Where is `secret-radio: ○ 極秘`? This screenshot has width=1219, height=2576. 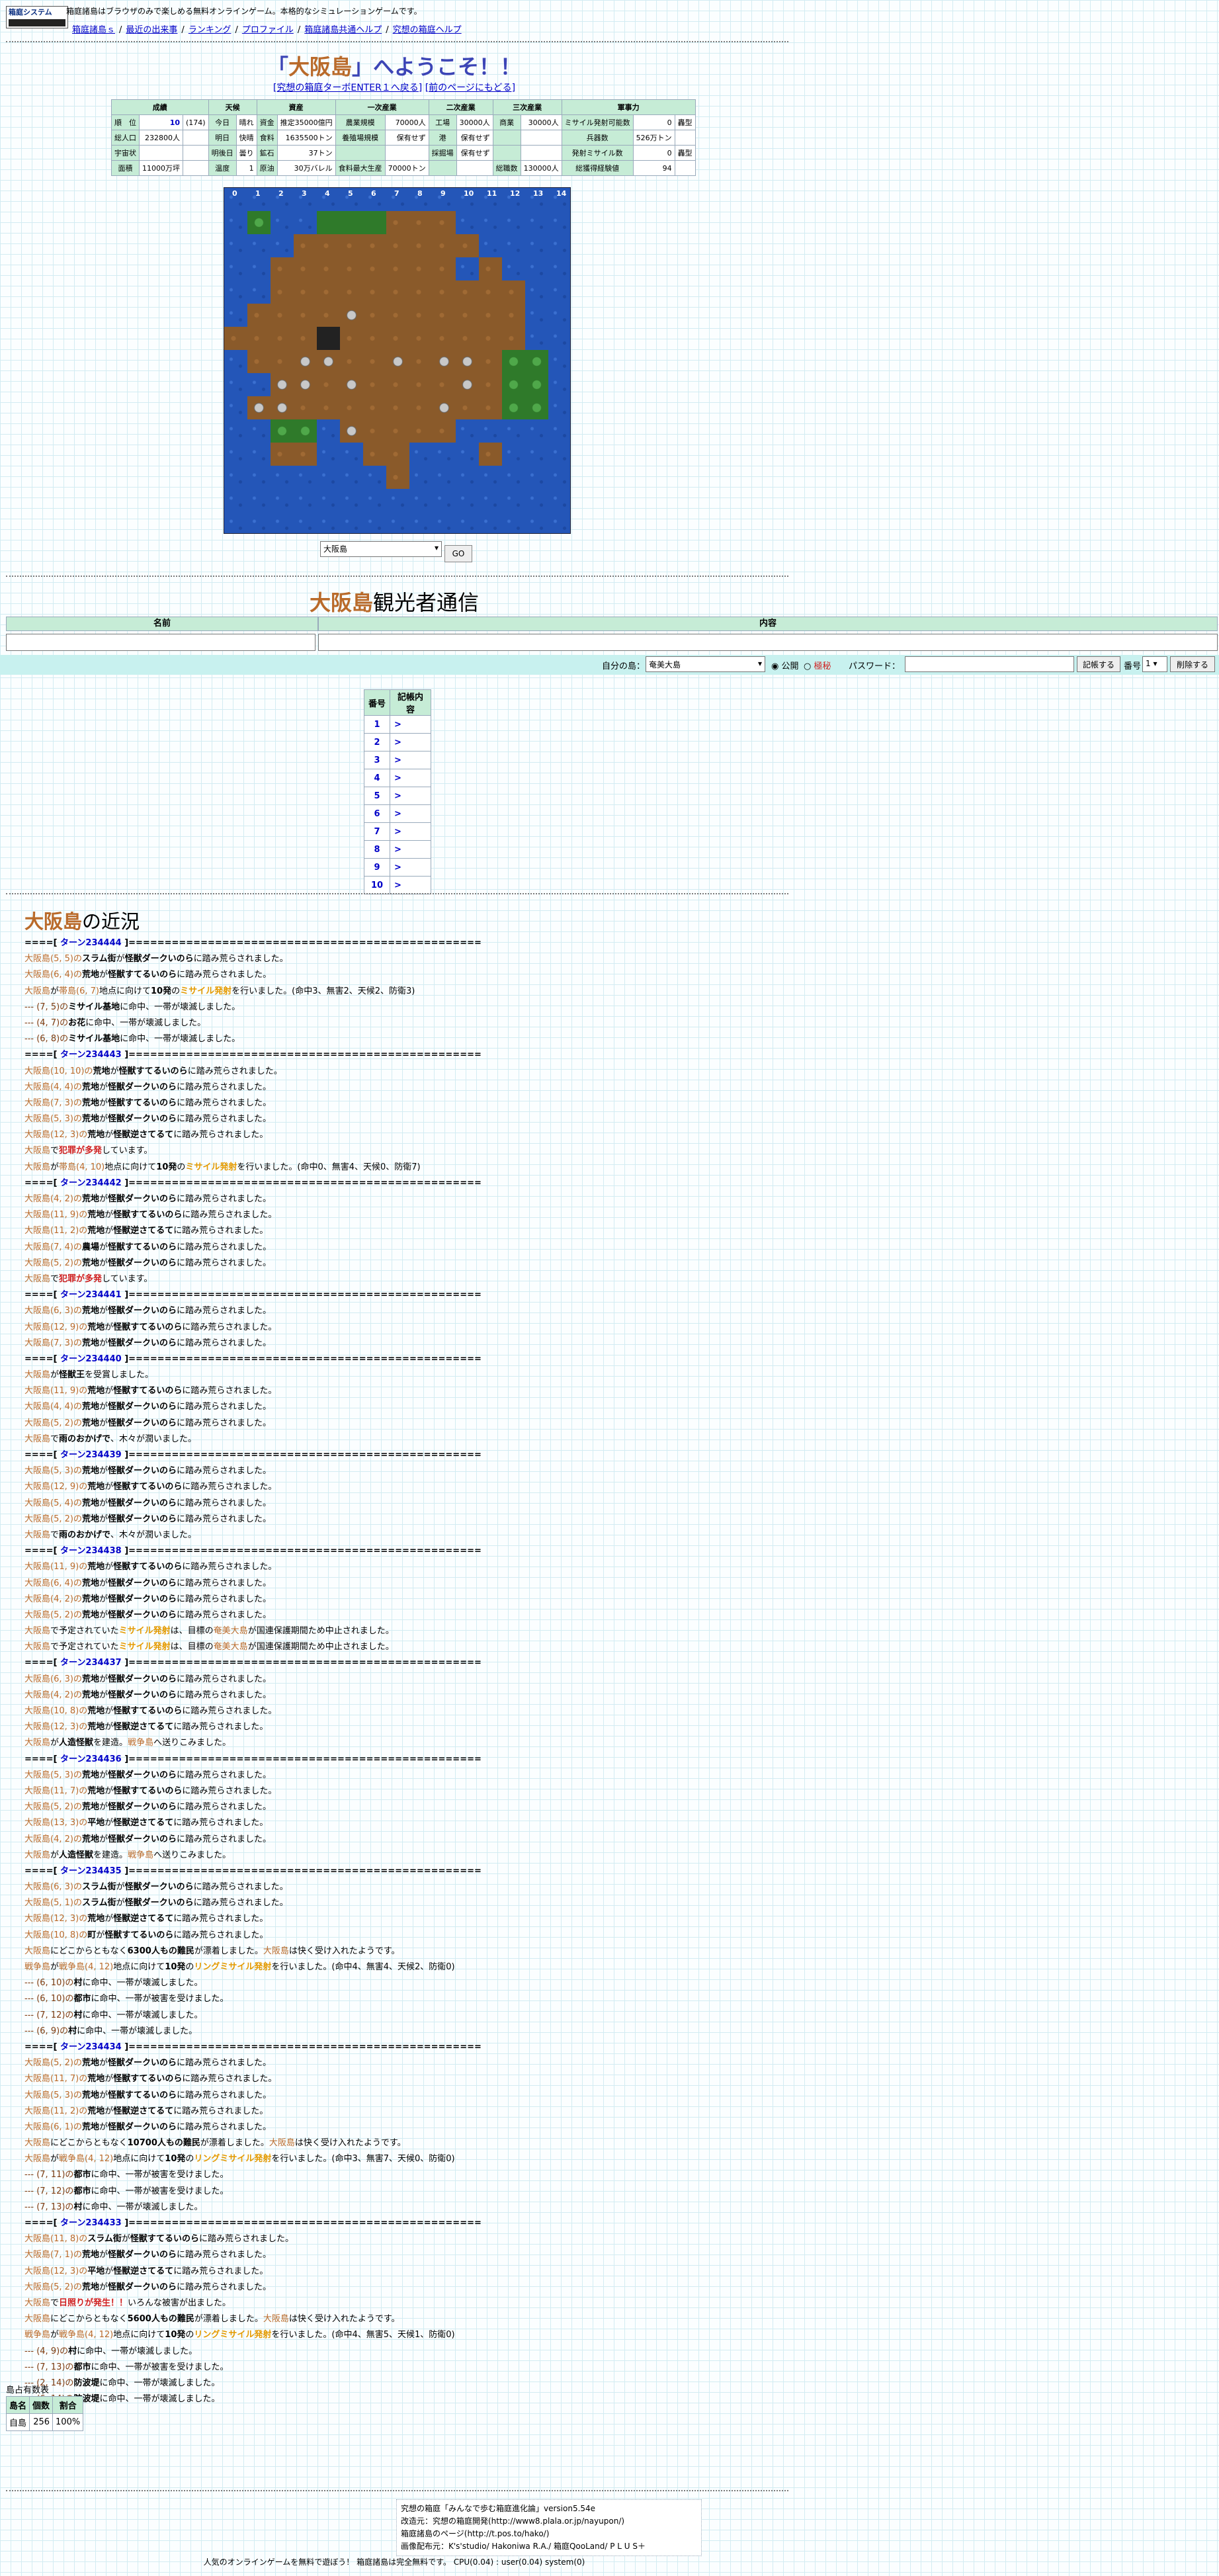
secret-radio: ○ 極秘 is located at coordinates (817, 665).